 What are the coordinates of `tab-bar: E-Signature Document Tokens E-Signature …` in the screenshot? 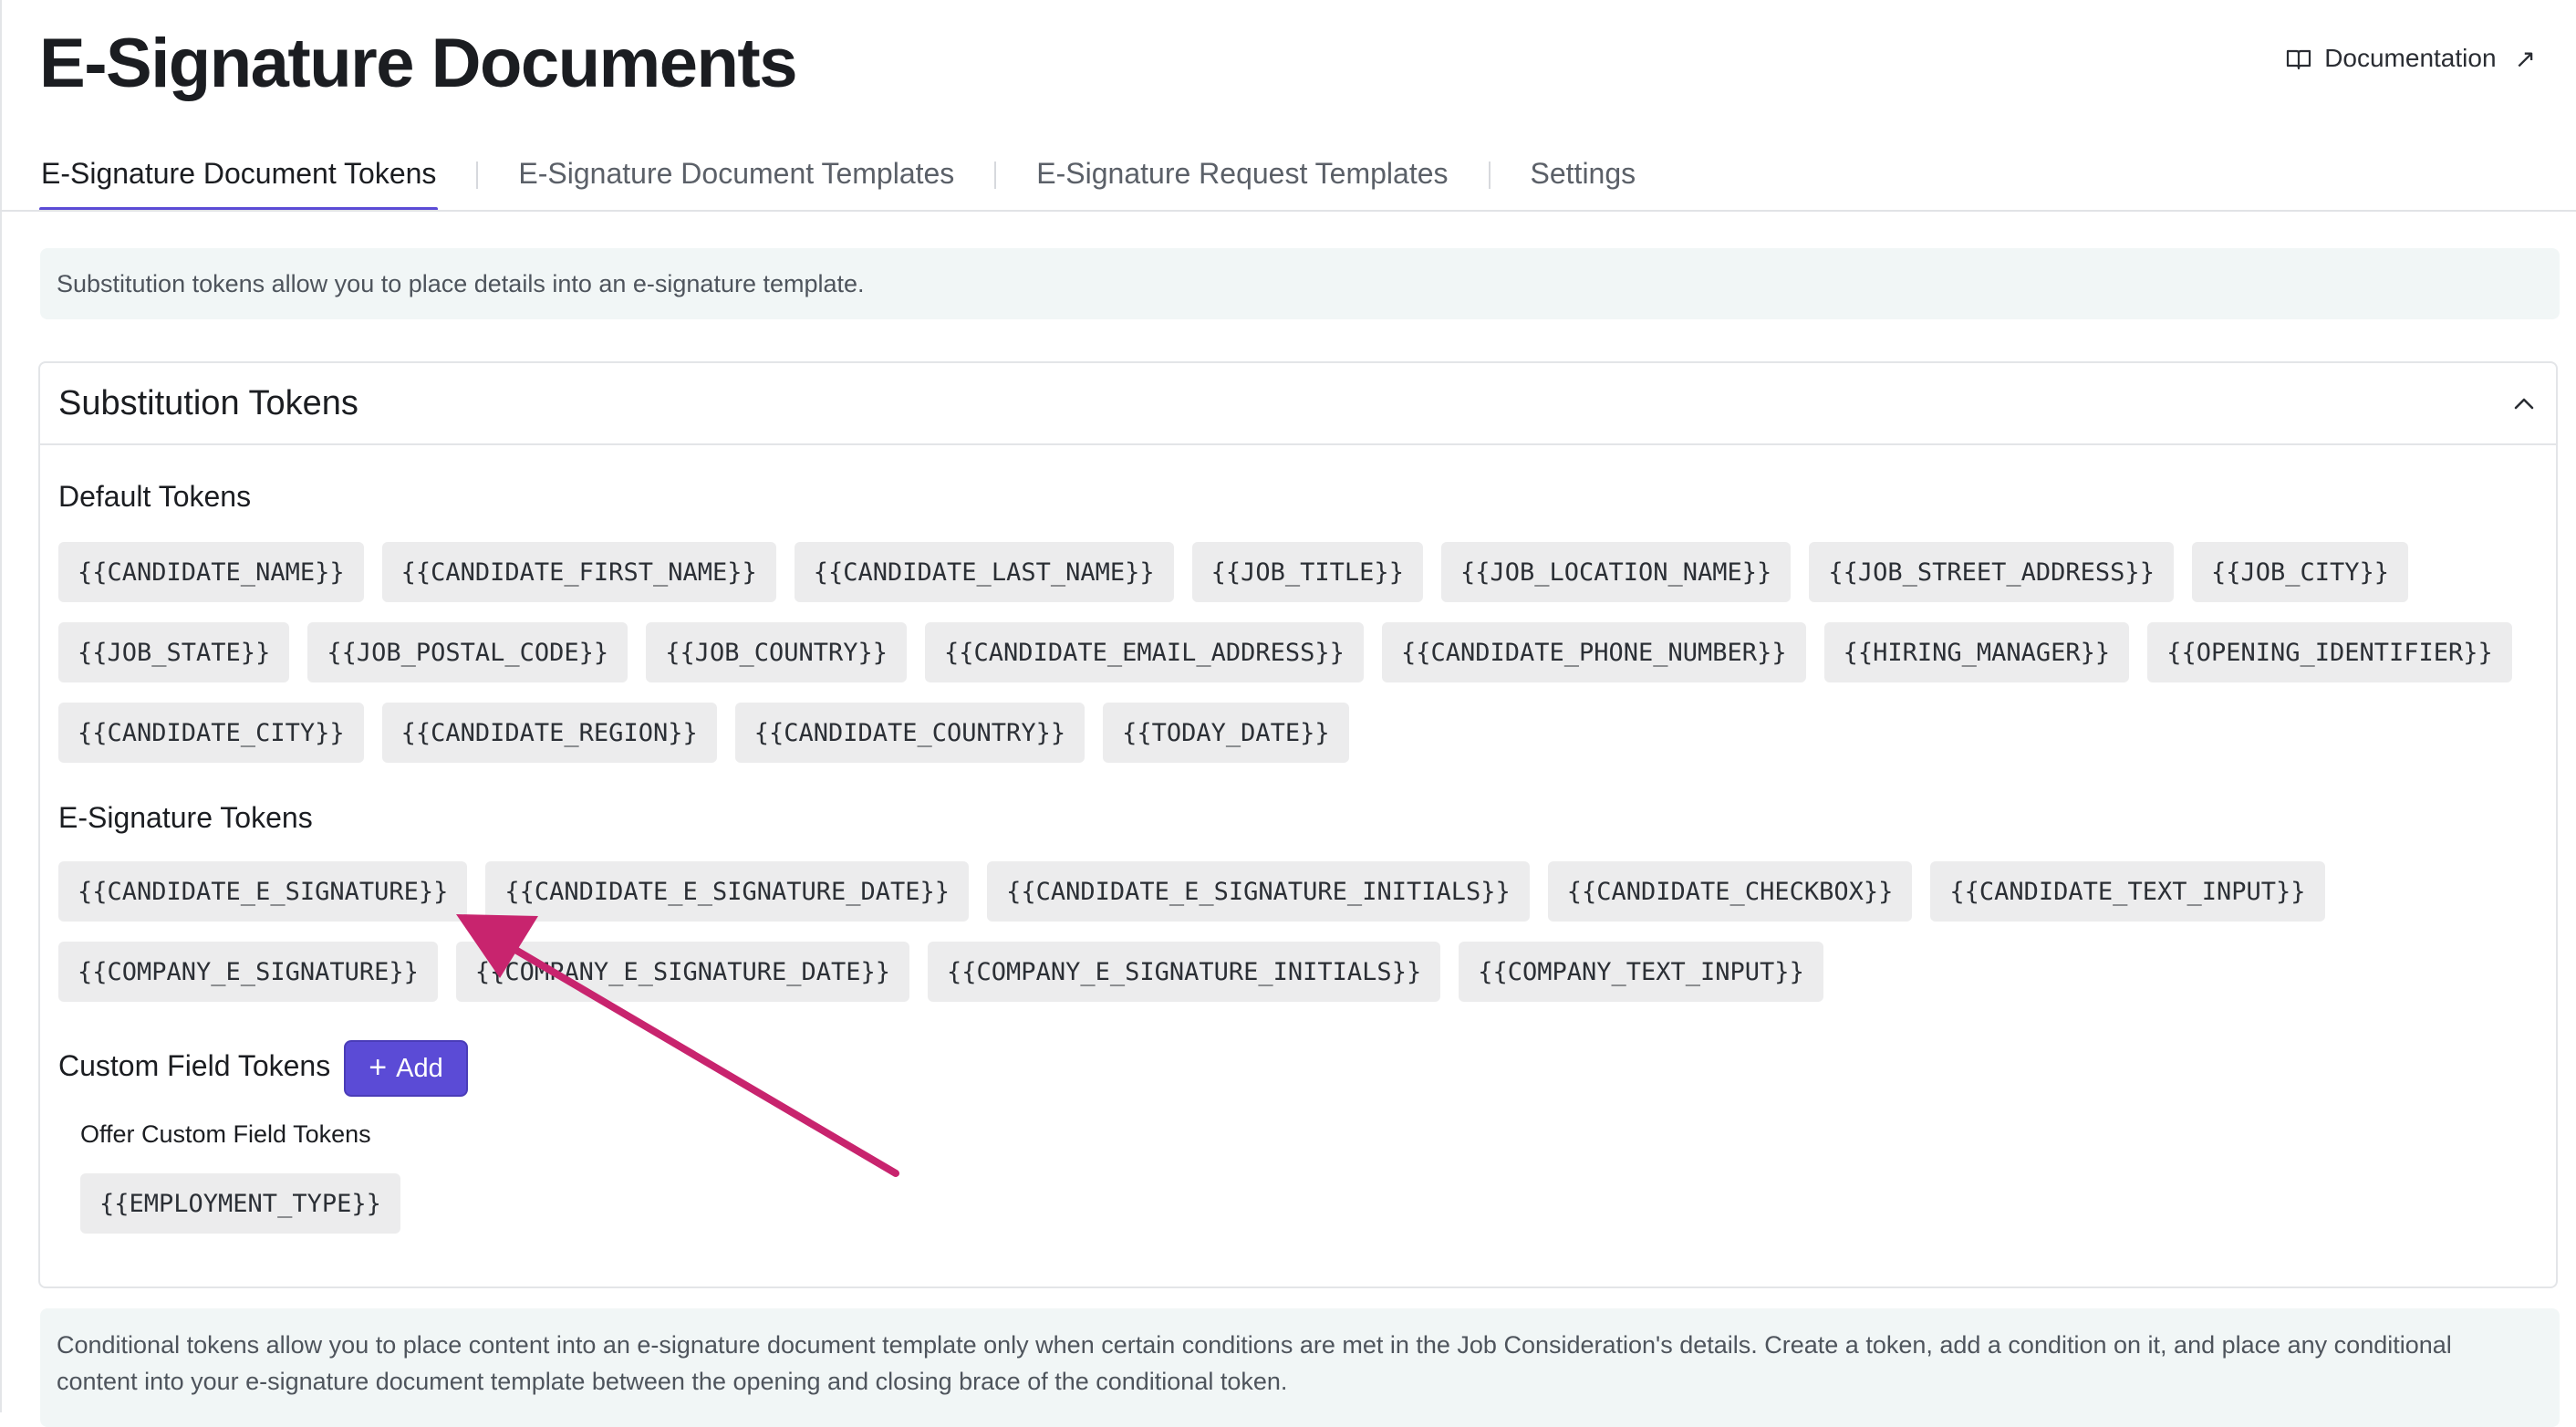 It's located at (838, 179).